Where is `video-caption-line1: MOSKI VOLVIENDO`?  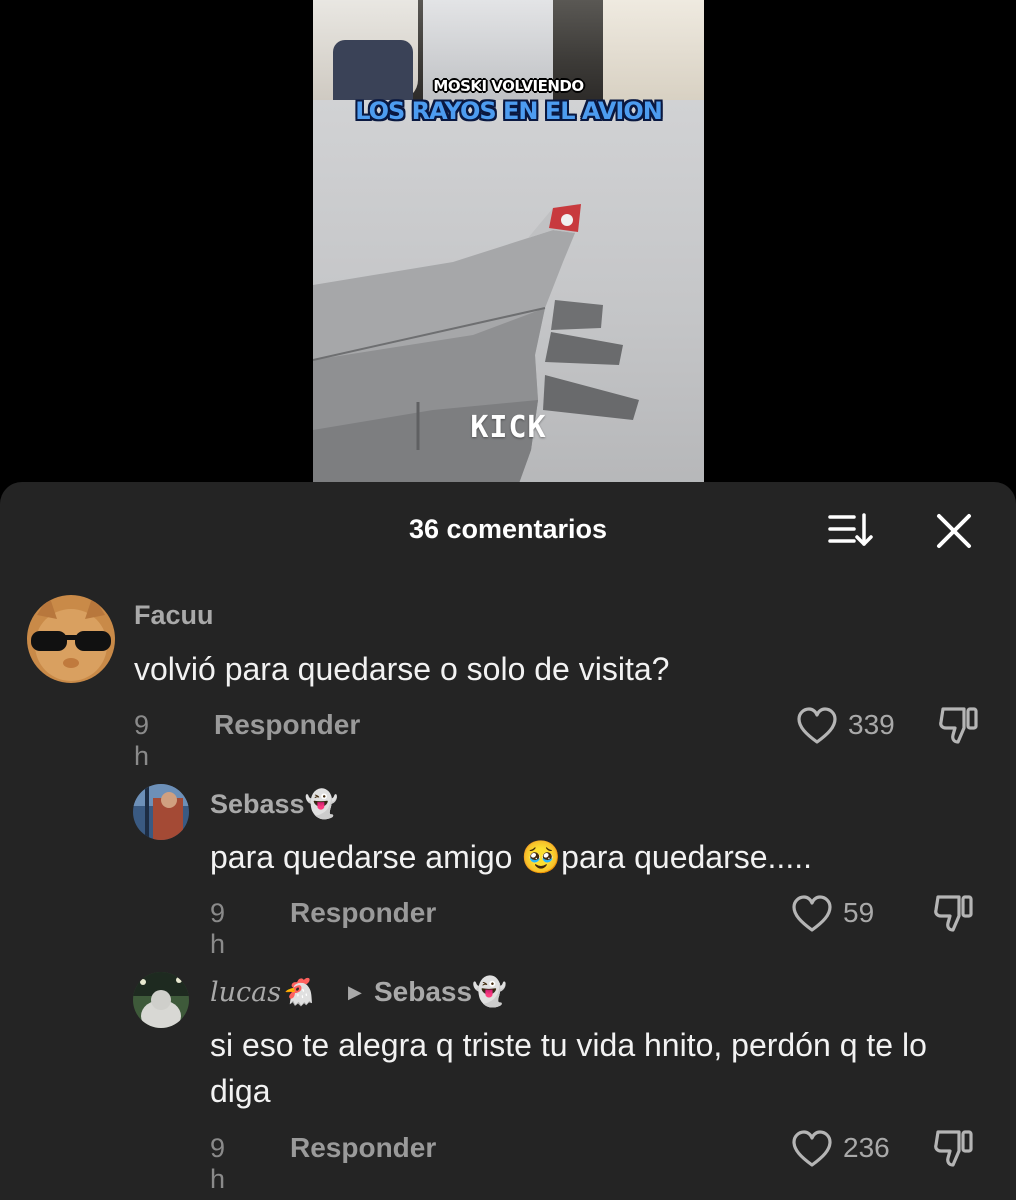
video-caption-line1: MOSKI VOLVIENDO is located at coordinates (508, 86).